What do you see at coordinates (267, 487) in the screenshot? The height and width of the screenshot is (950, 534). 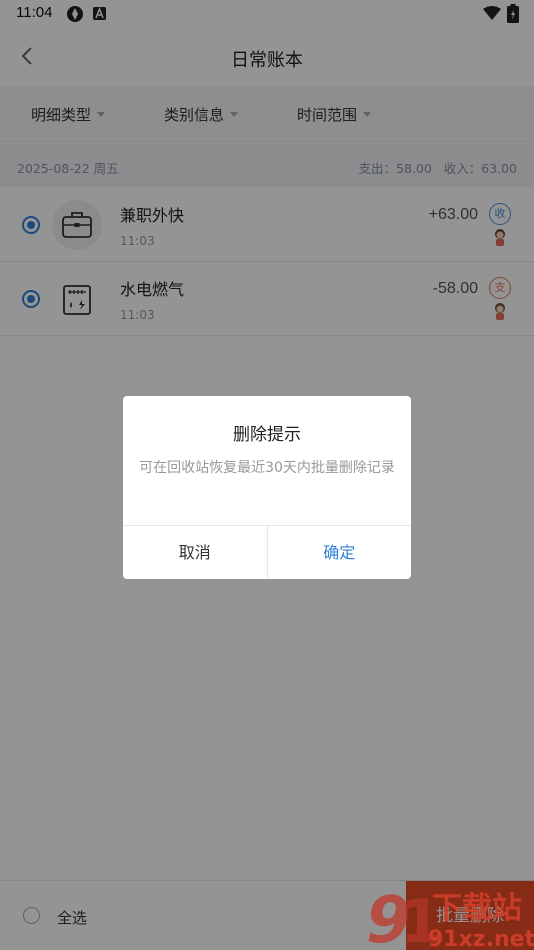 I see `delete-confirm-dialog: 删除提示 可在回收站恢复最近30天内批量删除记录 取消 确定` at bounding box center [267, 487].